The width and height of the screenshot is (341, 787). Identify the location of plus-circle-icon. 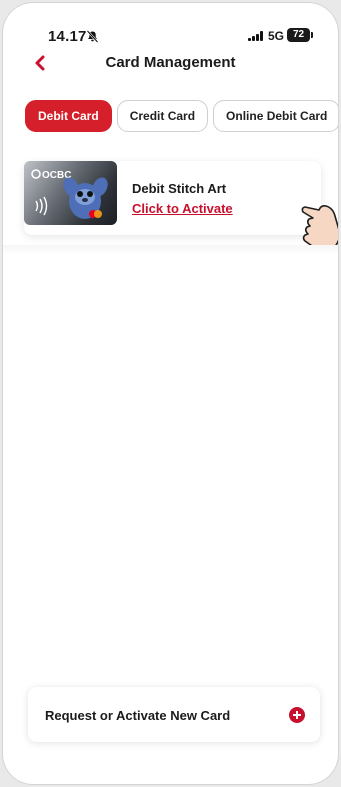
(297, 715).